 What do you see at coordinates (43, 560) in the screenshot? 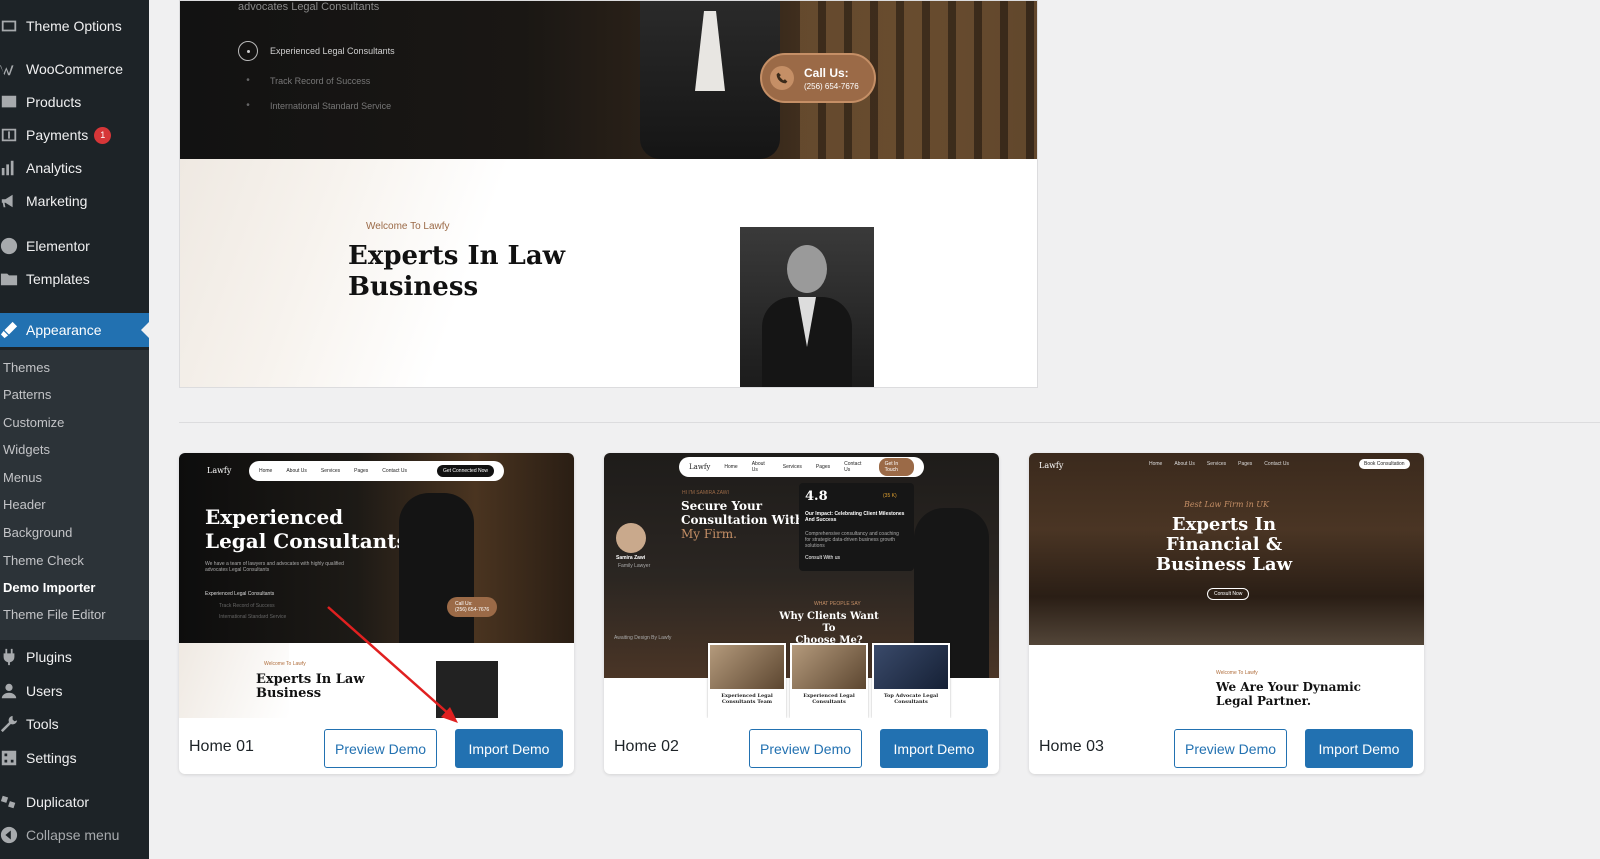
I see `submenu-item-theme-check: Theme Check` at bounding box center [43, 560].